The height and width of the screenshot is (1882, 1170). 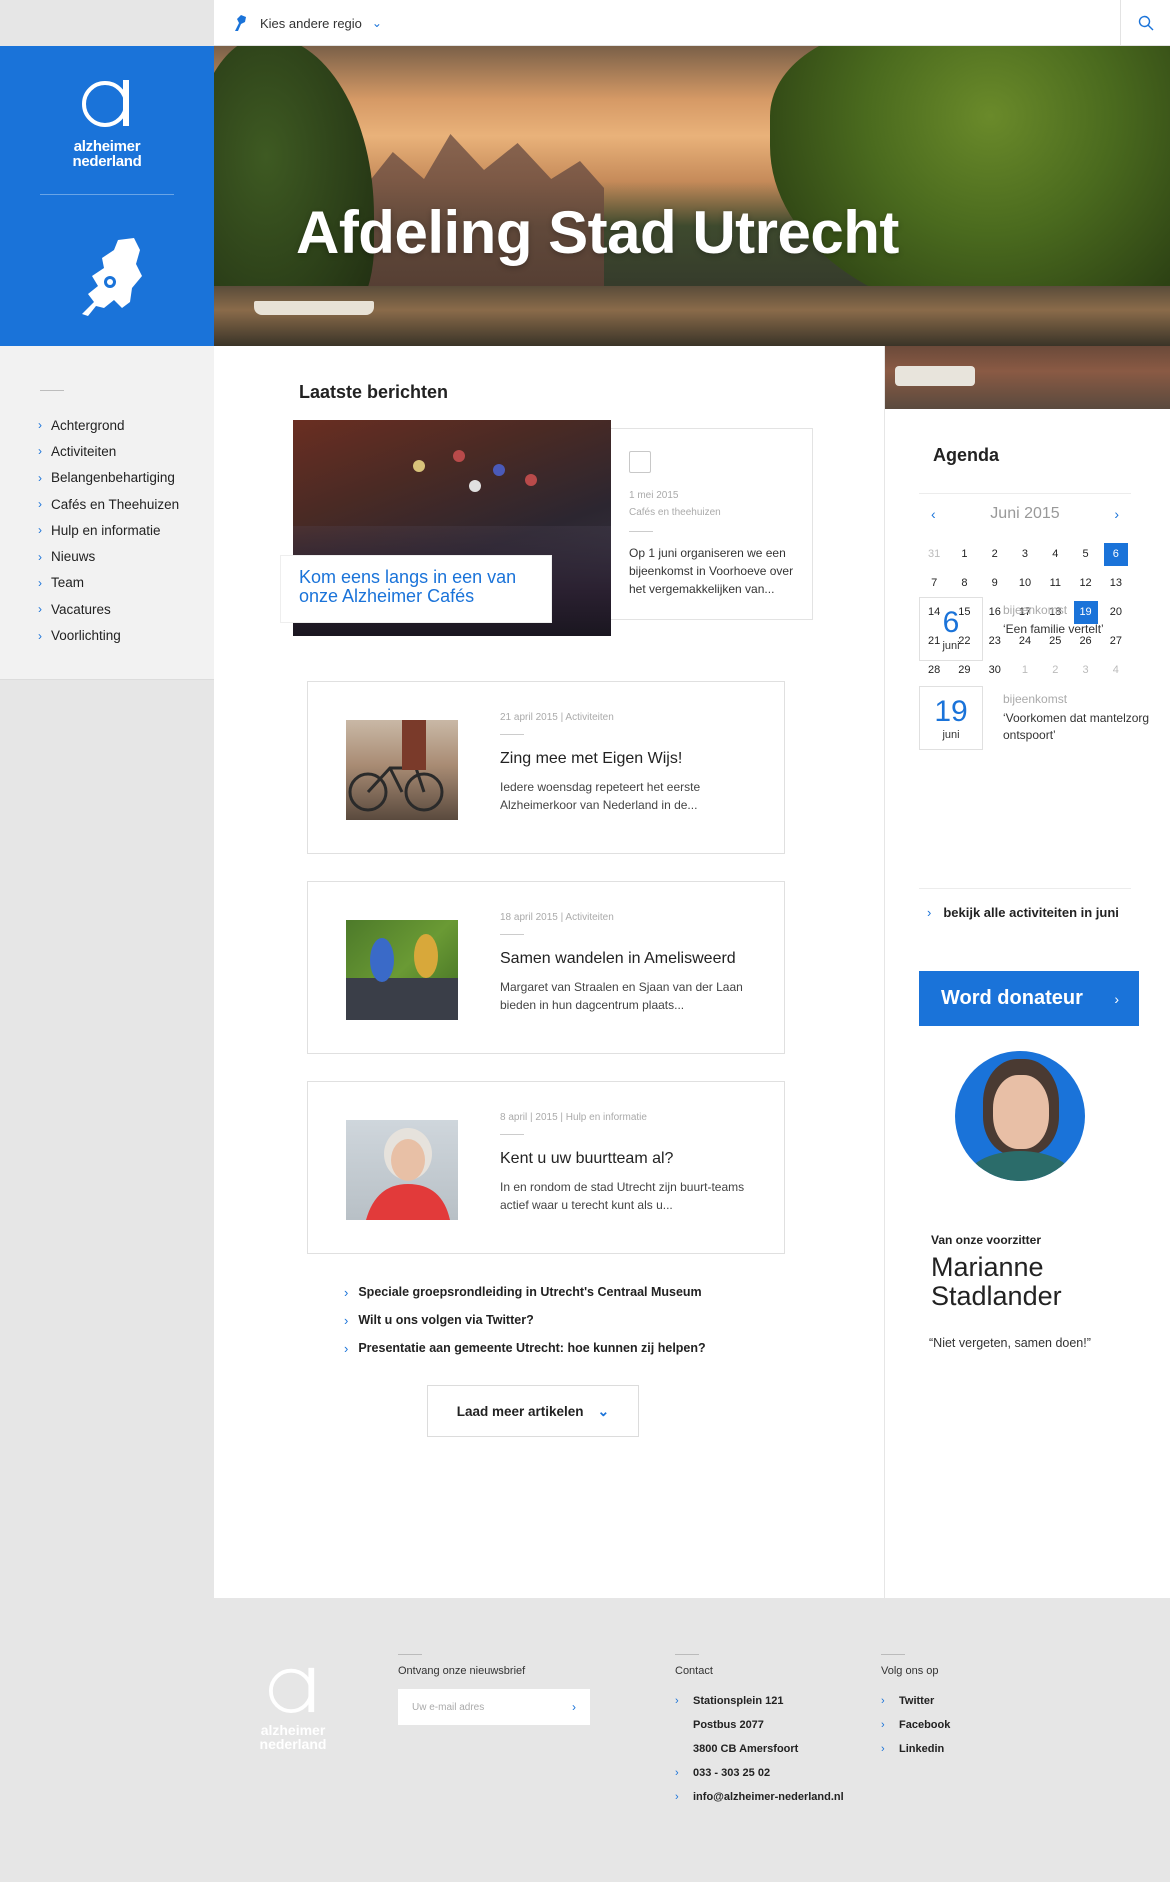 What do you see at coordinates (107, 122) in the screenshot?
I see `logo: alzheimer nederland` at bounding box center [107, 122].